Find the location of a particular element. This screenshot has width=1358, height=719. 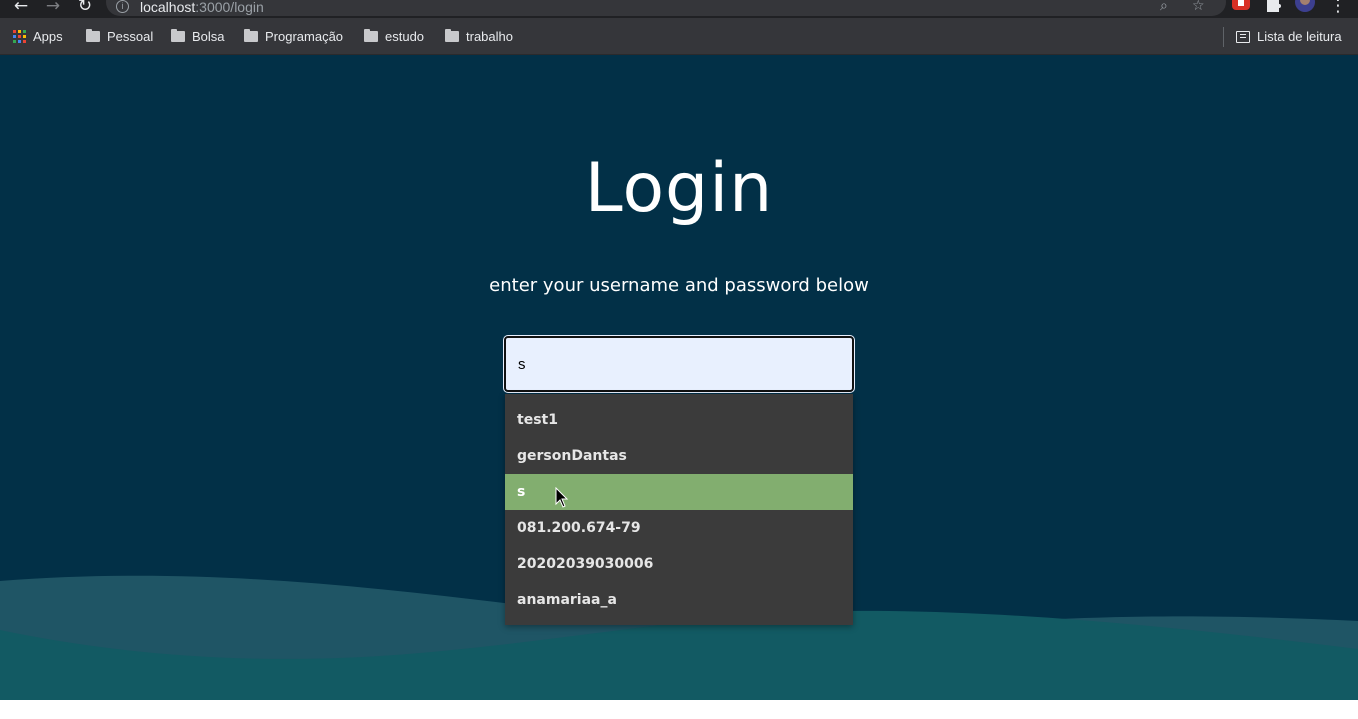

url-text: localhost:3000/login is located at coordinates (202, 7).